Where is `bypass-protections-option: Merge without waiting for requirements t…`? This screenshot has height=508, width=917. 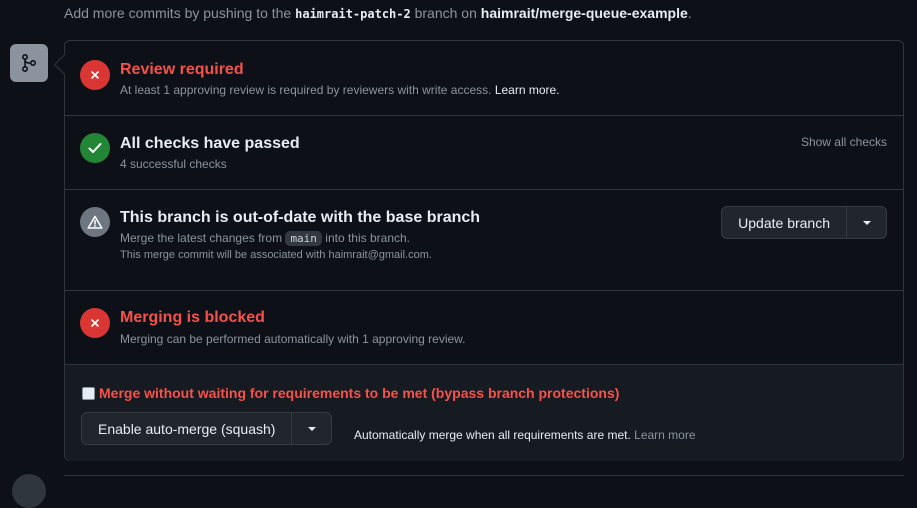
bypass-protections-option: Merge without waiting for requirements t… is located at coordinates (350, 393).